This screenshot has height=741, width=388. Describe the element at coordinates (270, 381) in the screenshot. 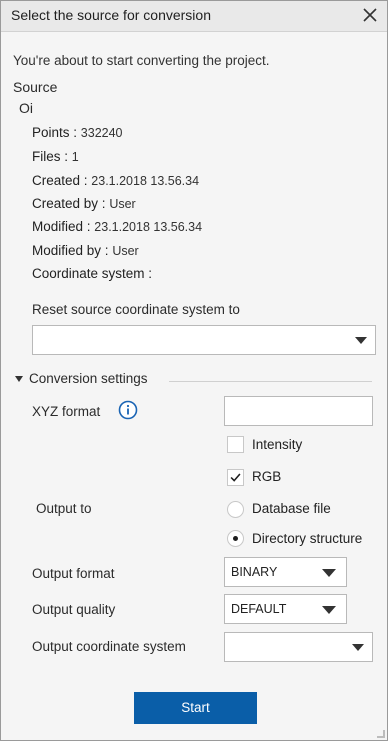

I see `section-divider` at that location.